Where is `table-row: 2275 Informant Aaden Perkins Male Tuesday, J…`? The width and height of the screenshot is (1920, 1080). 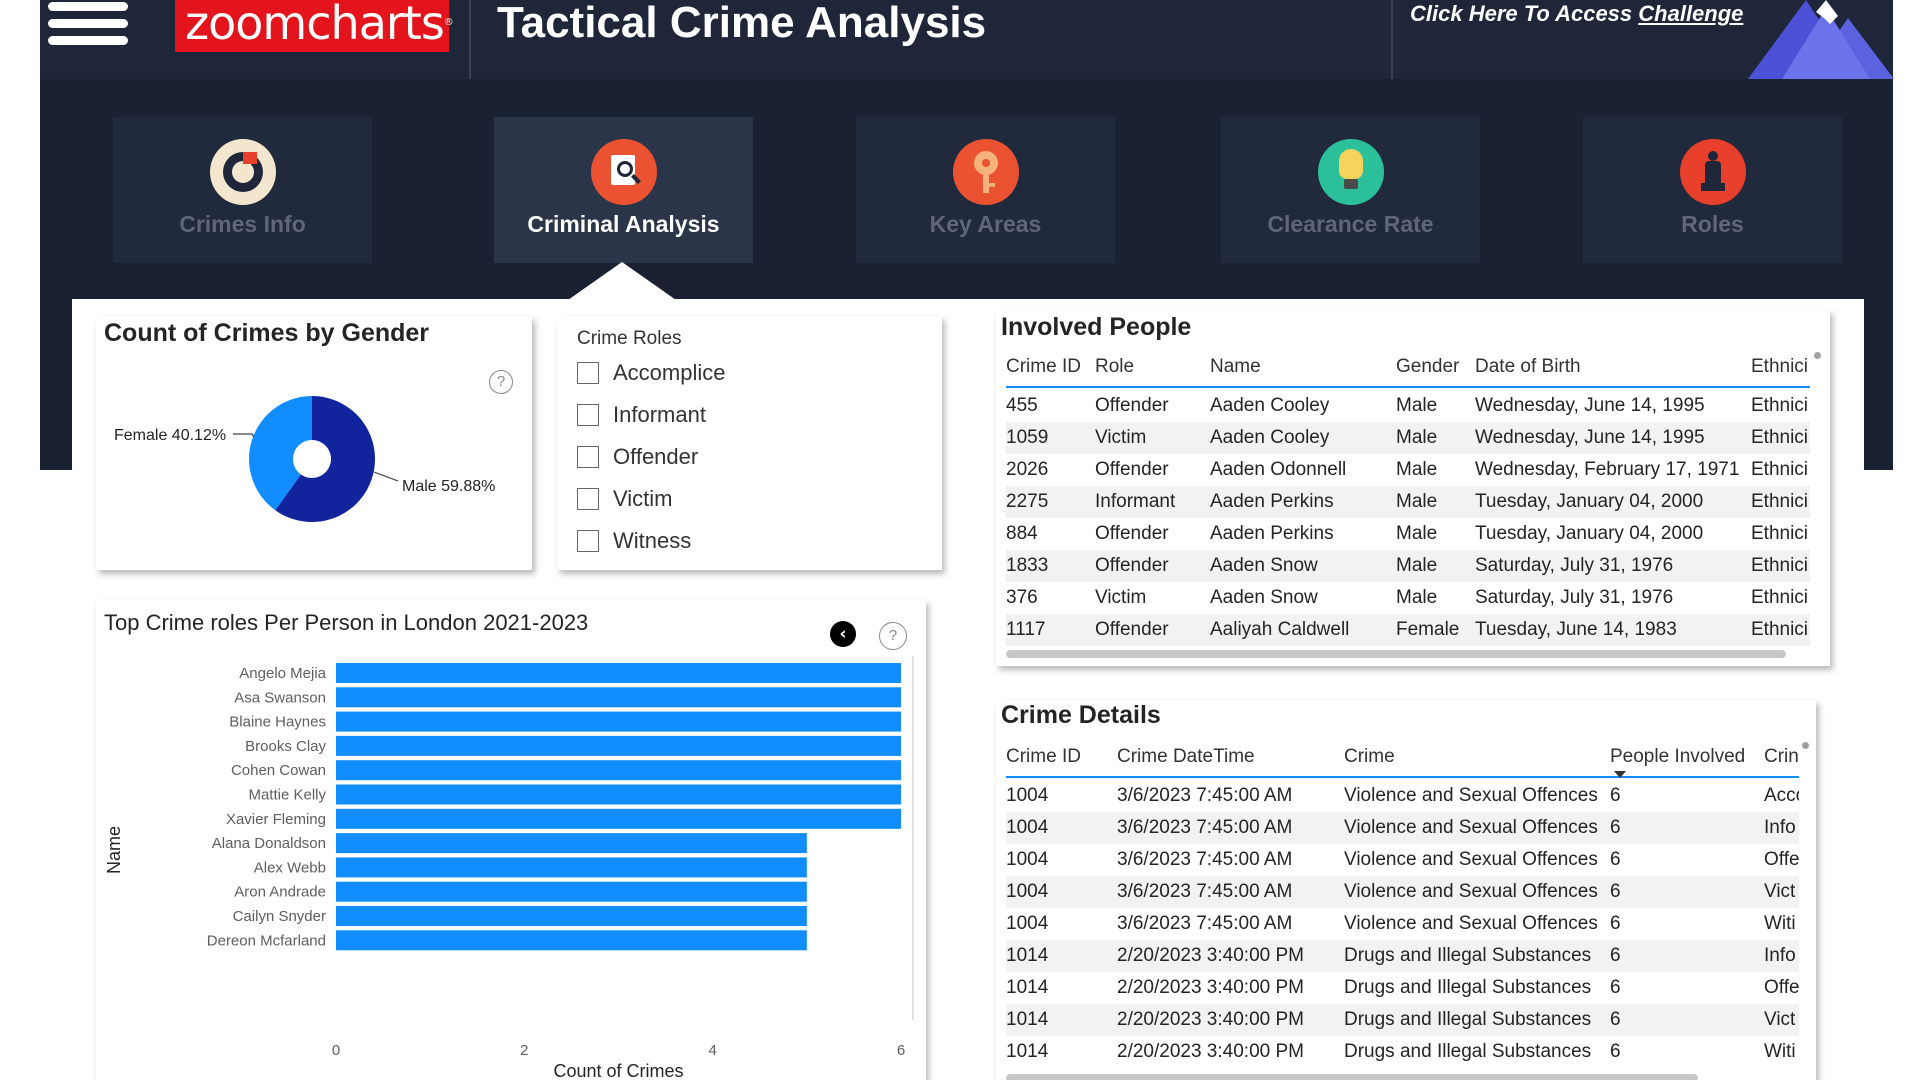
table-row: 2275 Informant Aaden Perkins Male Tuesday, J… is located at coordinates (1408, 502).